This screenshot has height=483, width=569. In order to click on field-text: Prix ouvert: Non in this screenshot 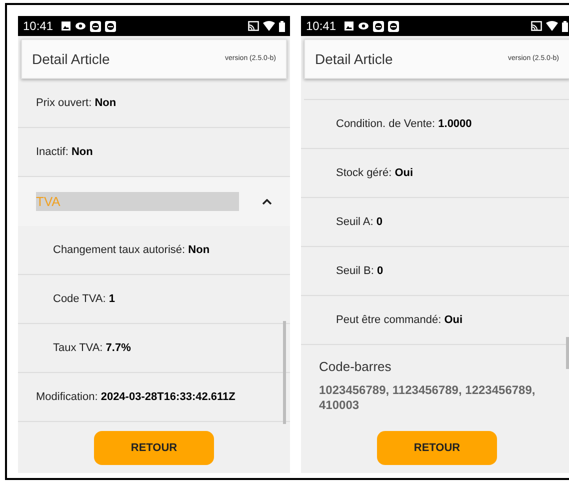, I will do `click(75, 103)`.